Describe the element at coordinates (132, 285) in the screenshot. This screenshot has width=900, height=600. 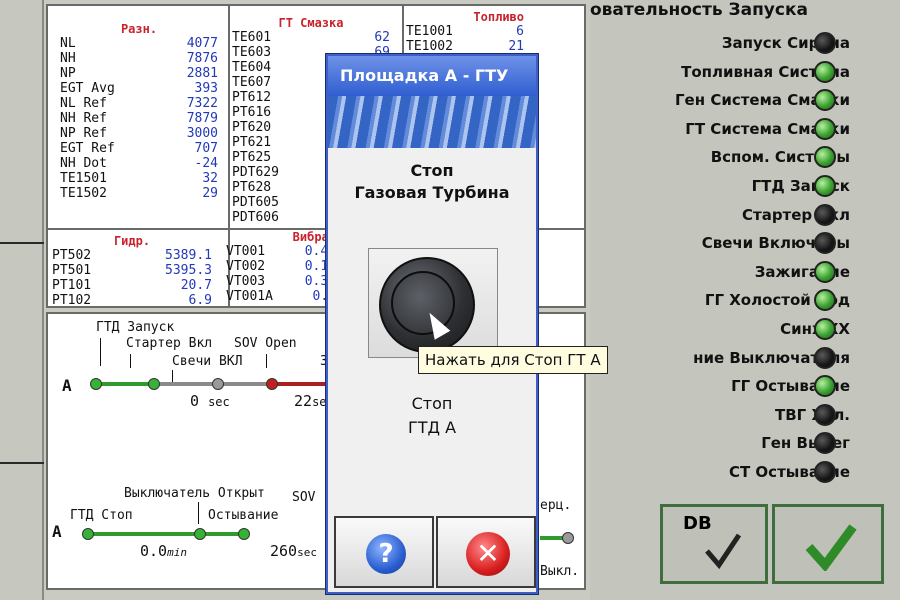
I see `param-row: PT101 20.7` at that location.